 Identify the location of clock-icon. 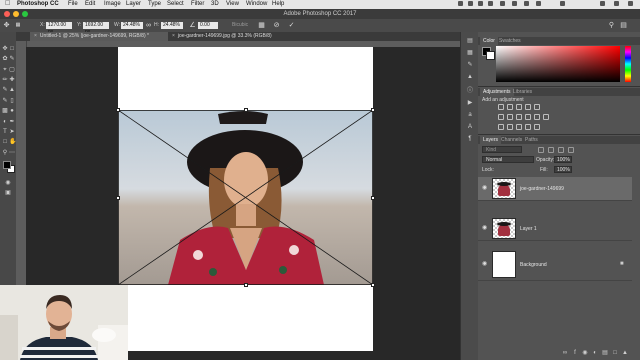
(562, 3).